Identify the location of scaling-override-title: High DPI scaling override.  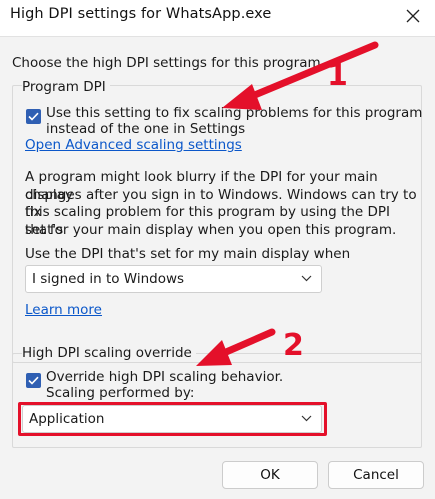
(109, 353).